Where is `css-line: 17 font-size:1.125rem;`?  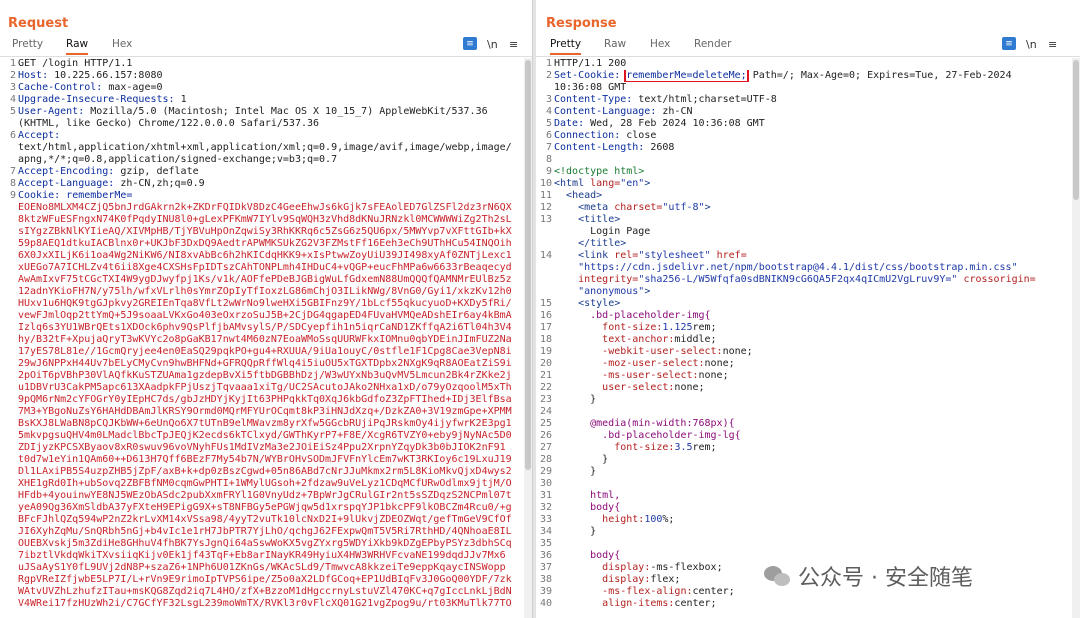
css-line: 17 font-size:1.125rem; is located at coordinates (628, 327).